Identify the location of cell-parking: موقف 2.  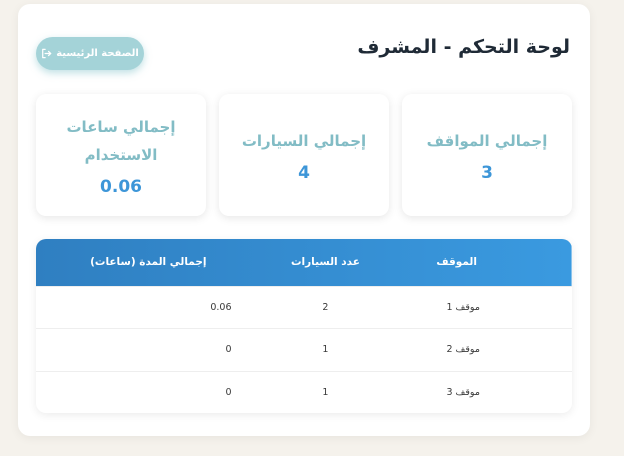
(478, 349).